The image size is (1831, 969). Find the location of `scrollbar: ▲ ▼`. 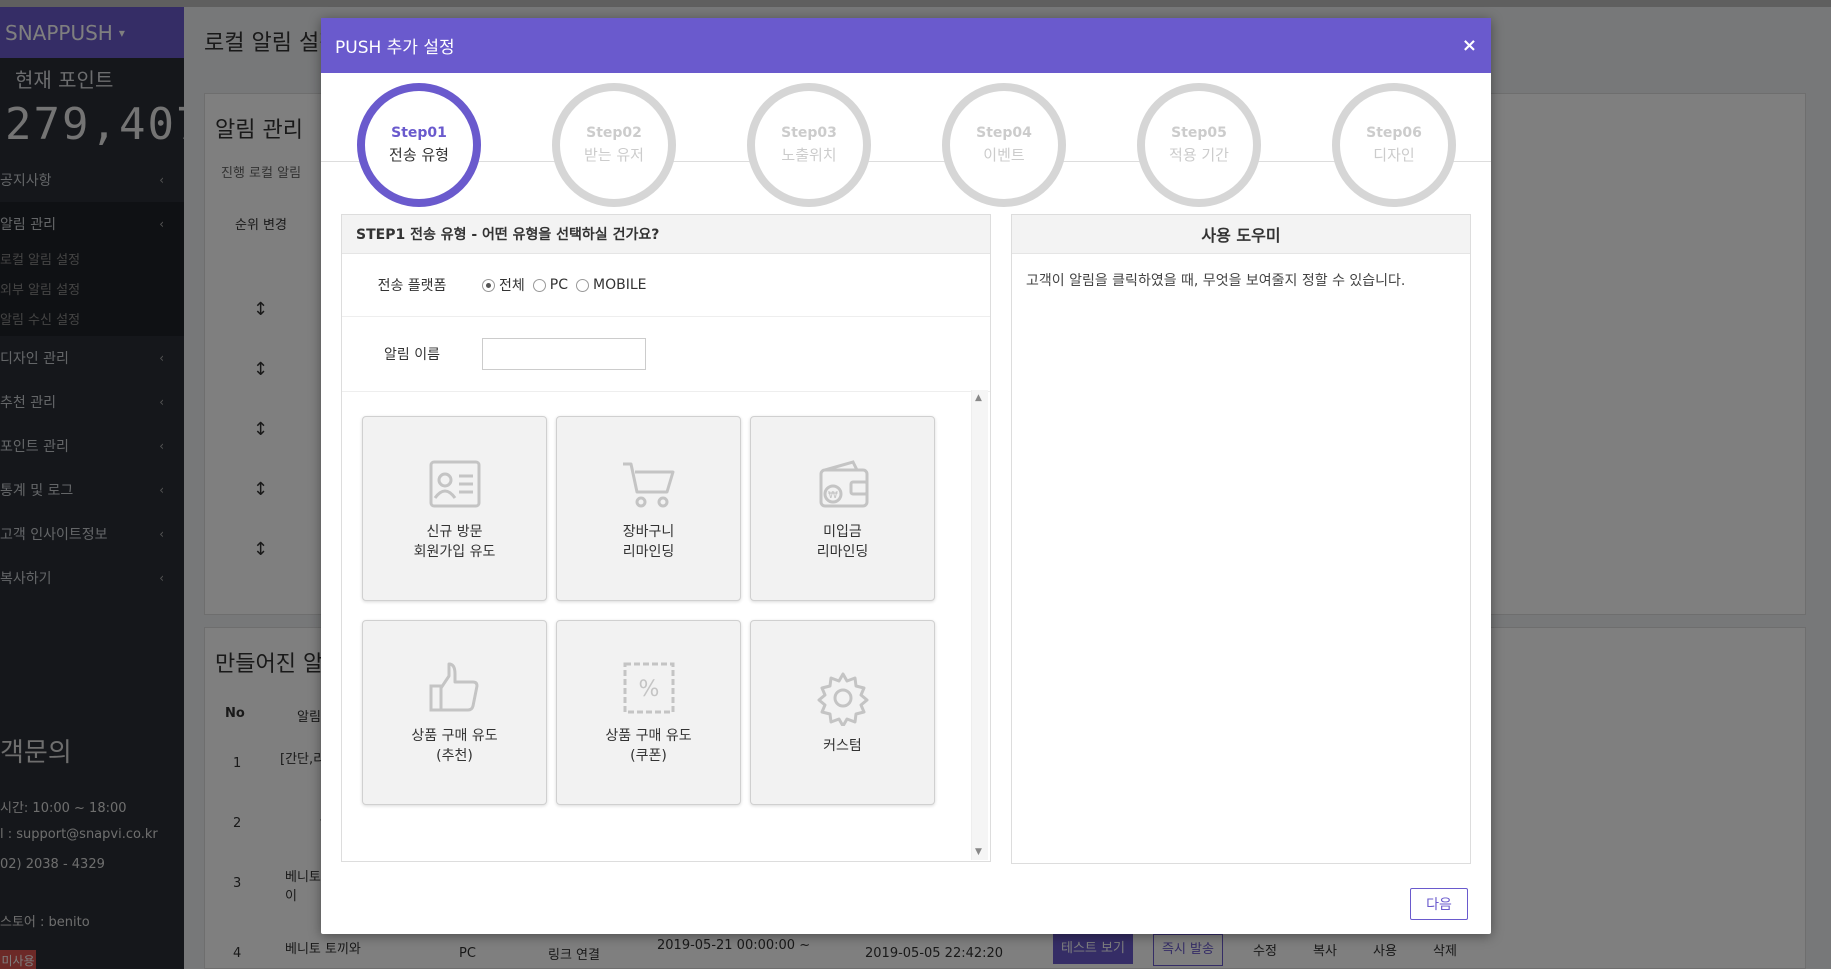

scrollbar: ▲ ▼ is located at coordinates (979, 625).